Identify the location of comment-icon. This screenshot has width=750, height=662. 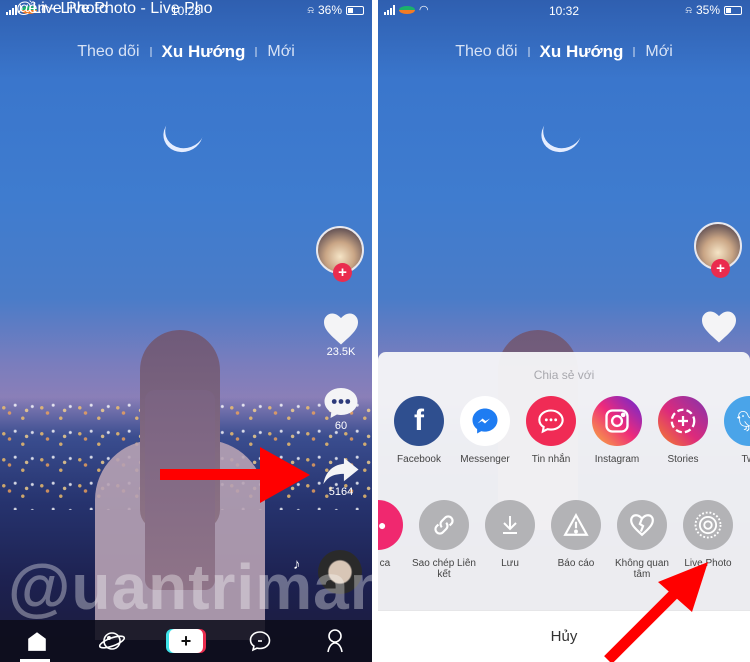
(341, 403).